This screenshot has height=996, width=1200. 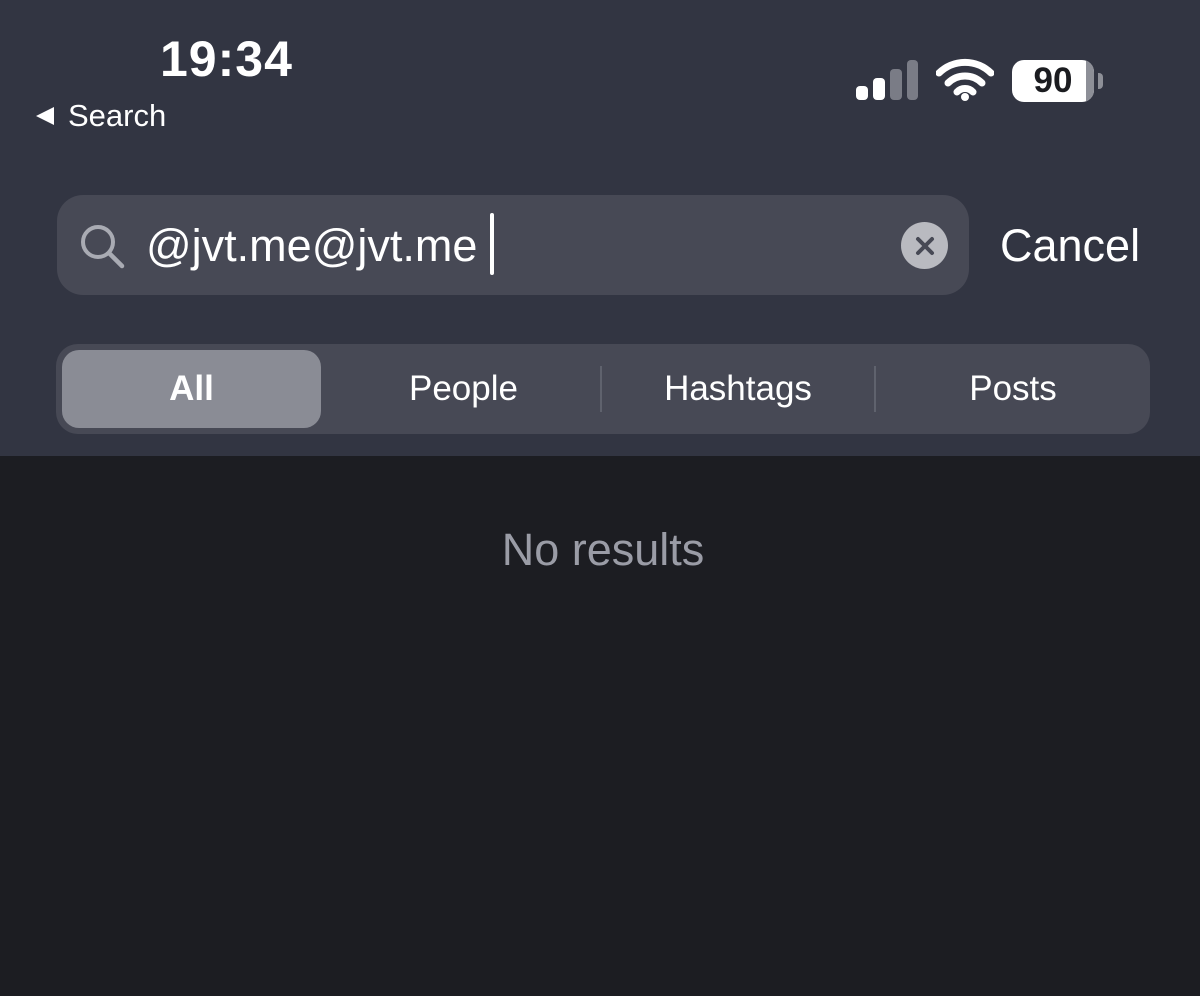 I want to click on battery-icon: 90, so click(x=1058, y=81).